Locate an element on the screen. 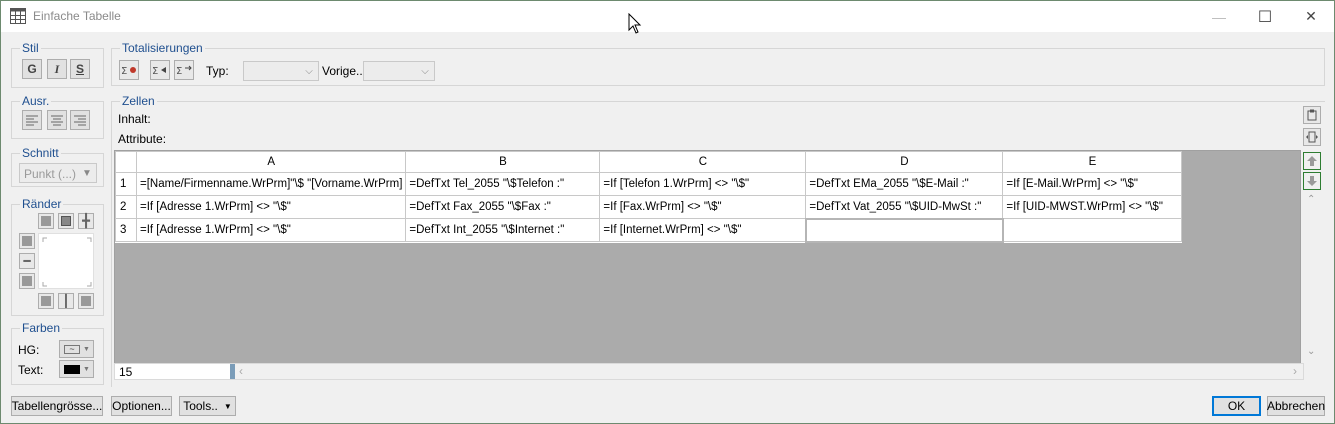 This screenshot has width=1335, height=424. vorige-select: ⌵ is located at coordinates (399, 71).